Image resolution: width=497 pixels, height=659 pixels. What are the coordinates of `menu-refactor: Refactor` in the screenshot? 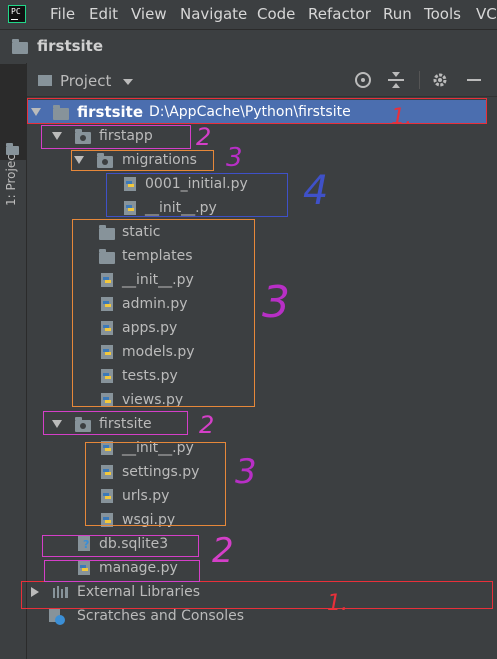 It's located at (339, 14).